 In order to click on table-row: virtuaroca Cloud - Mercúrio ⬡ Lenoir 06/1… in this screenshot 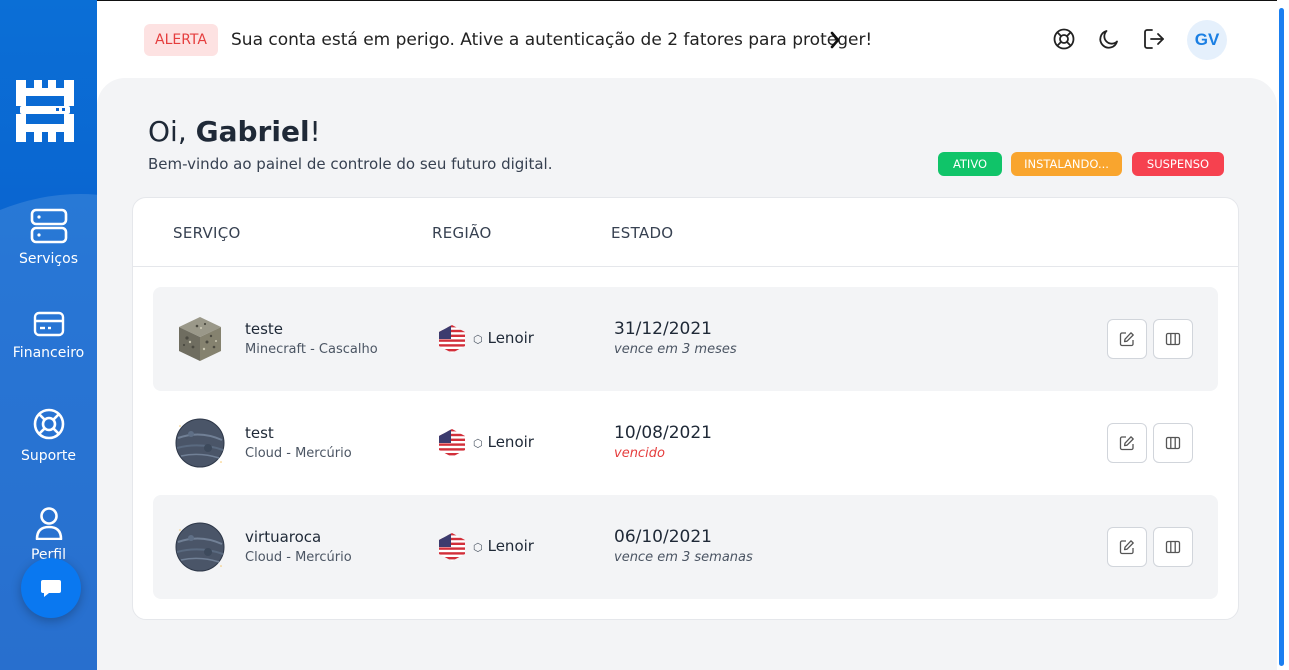, I will do `click(685, 547)`.